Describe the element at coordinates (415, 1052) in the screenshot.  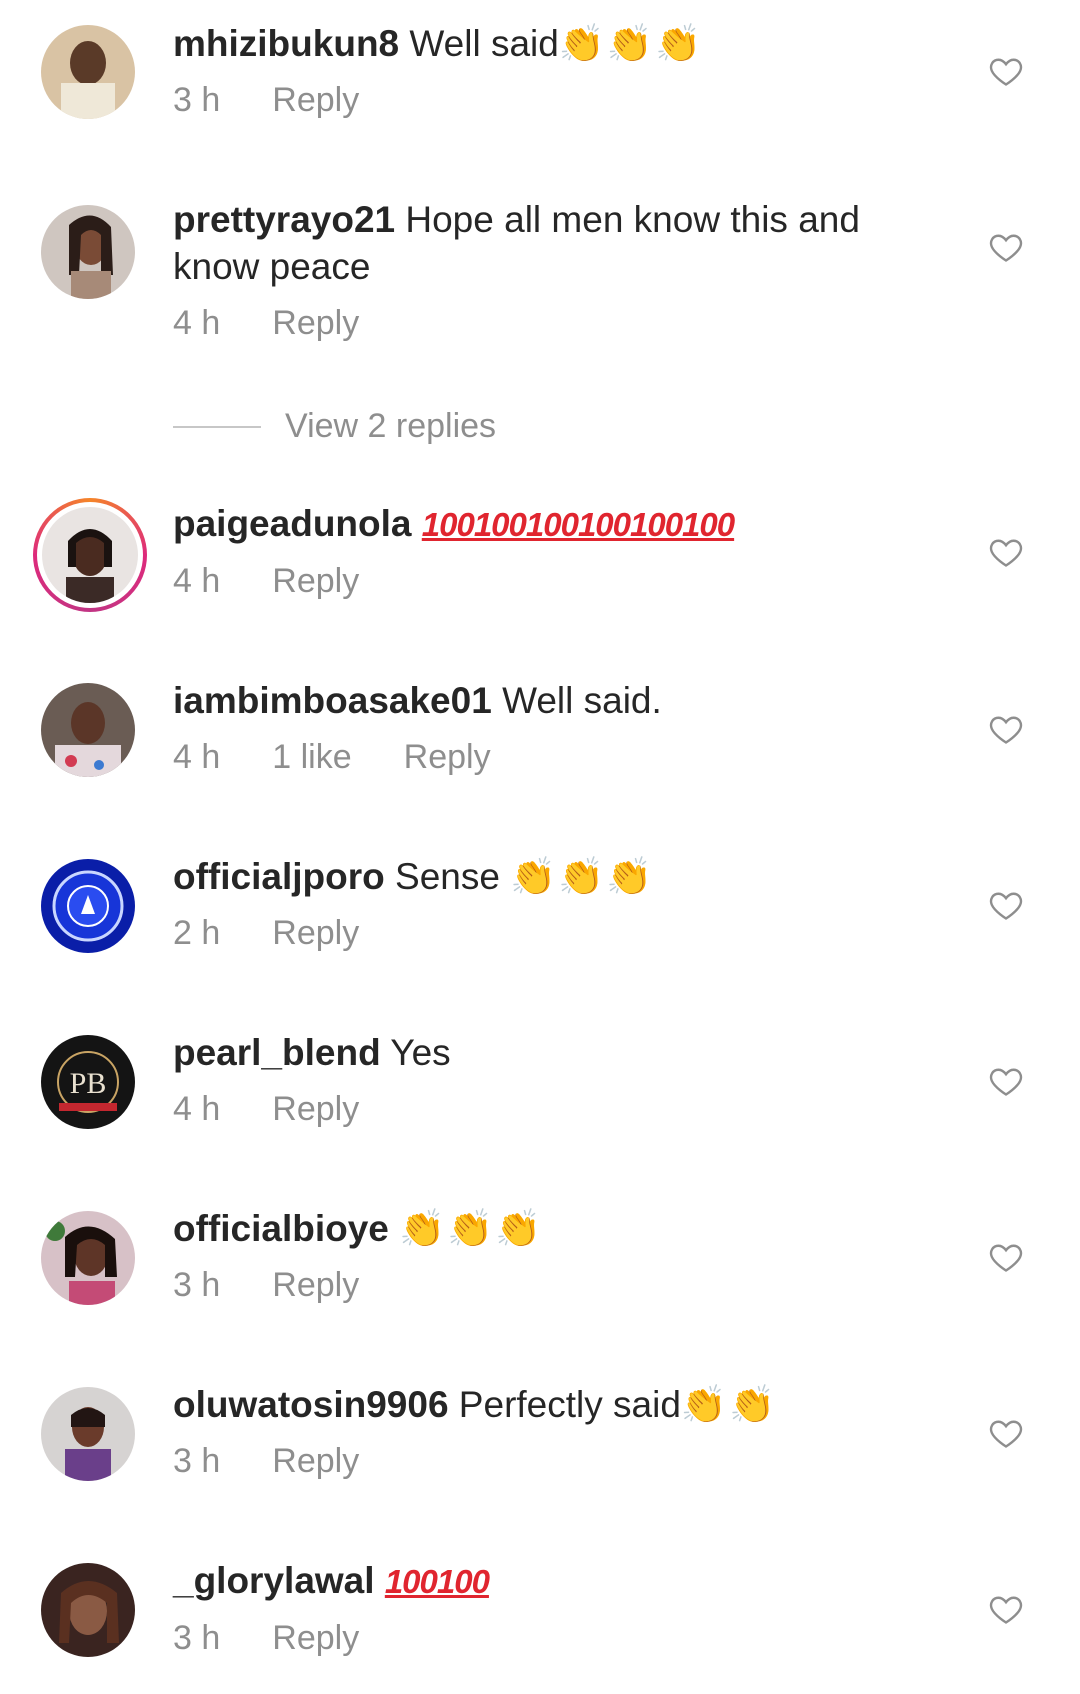
I see `comment-text: Yes` at that location.